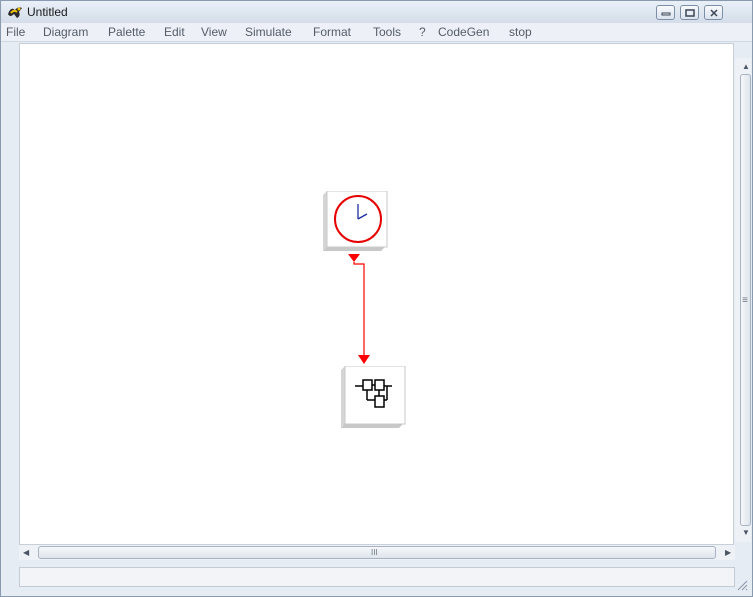 This screenshot has width=753, height=597. Describe the element at coordinates (174, 32) in the screenshot. I see `menu-edit: Edit` at that location.